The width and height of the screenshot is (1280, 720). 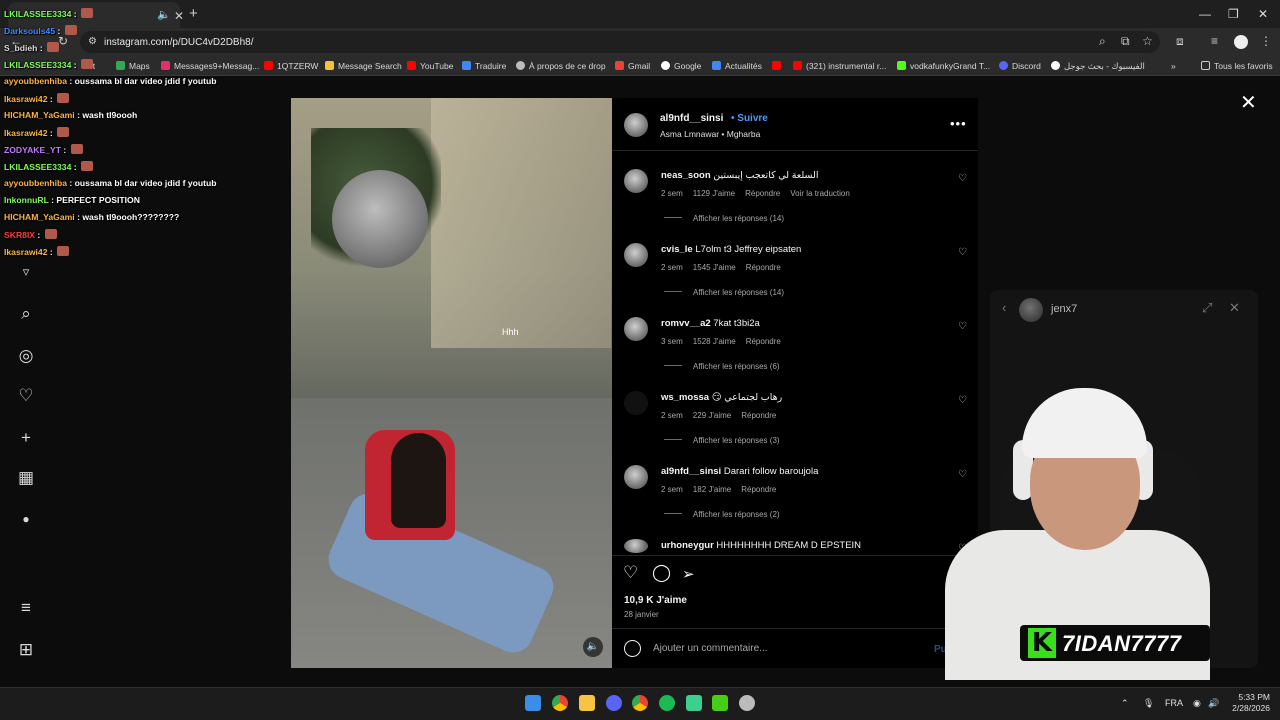 I want to click on comment-icon: ◯, so click(x=661, y=573).